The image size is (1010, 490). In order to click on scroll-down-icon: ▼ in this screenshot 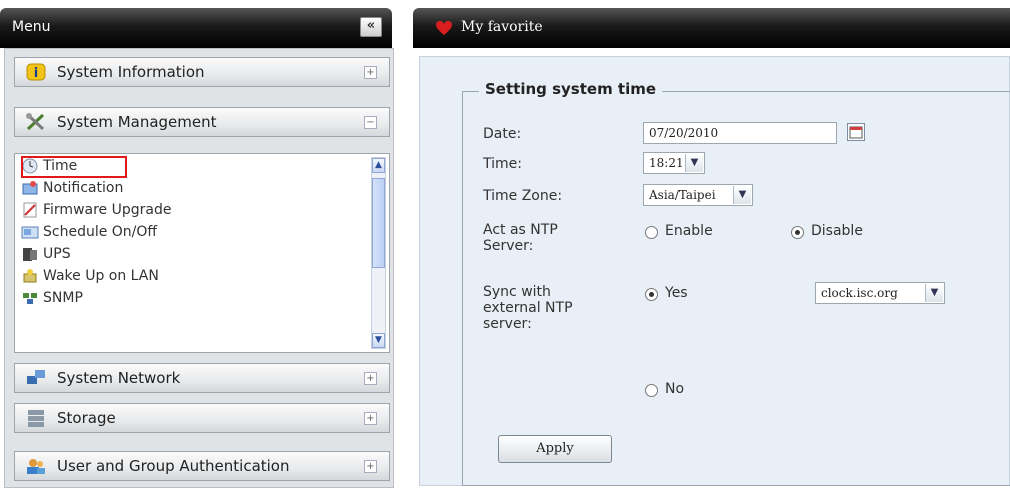, I will do `click(378, 340)`.